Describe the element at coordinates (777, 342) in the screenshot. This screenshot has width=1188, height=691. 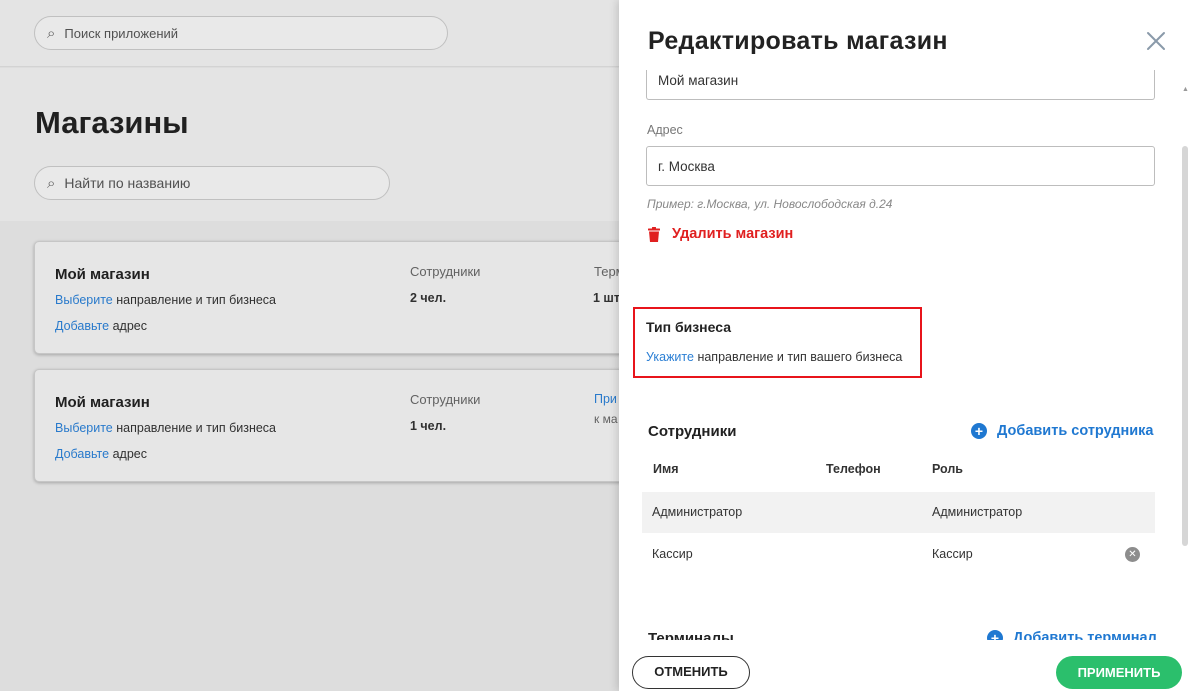
I see `business-type-highlight` at that location.